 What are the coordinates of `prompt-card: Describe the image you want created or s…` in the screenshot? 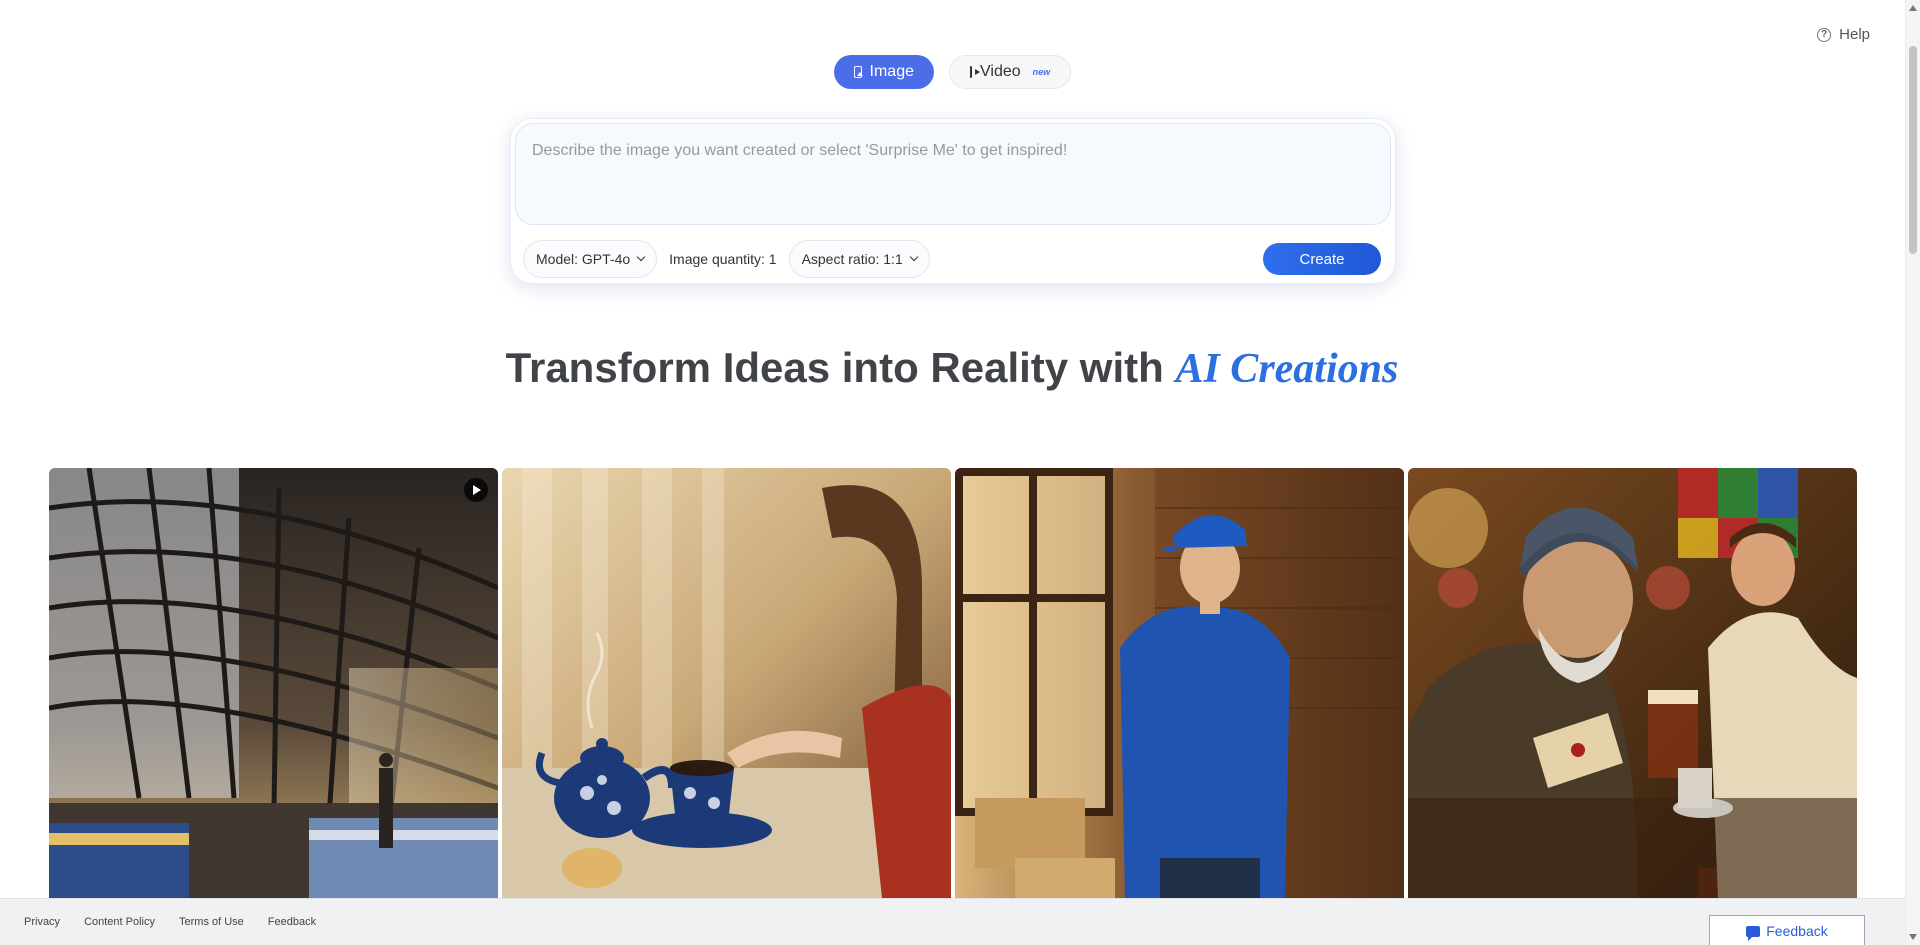 It's located at (953, 201).